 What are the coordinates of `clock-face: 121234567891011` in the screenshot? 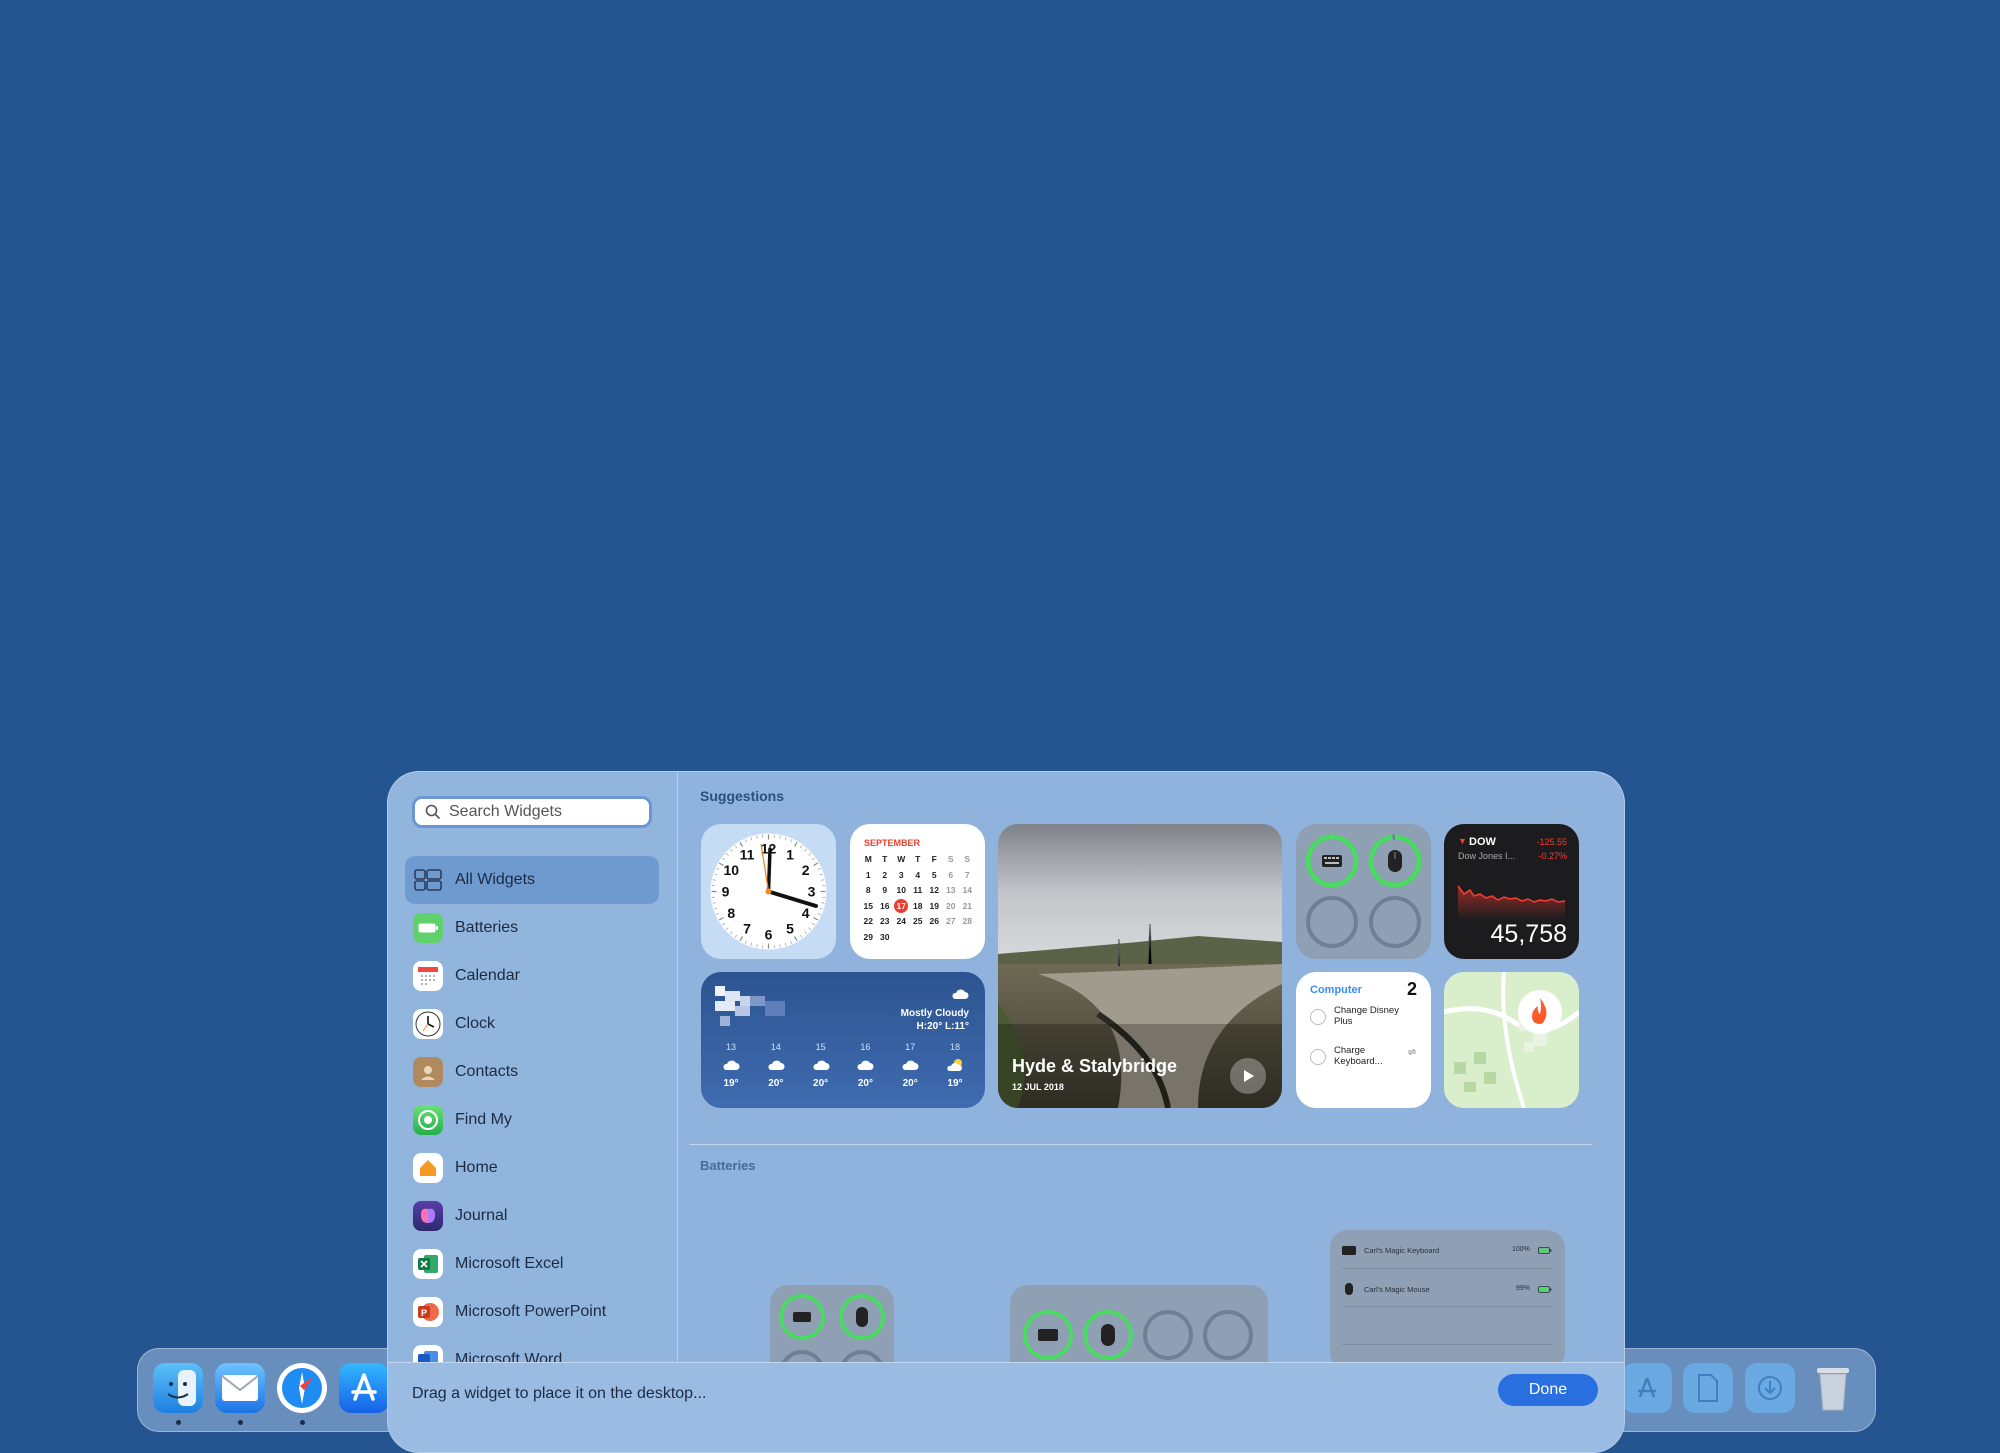 It's located at (768, 891).